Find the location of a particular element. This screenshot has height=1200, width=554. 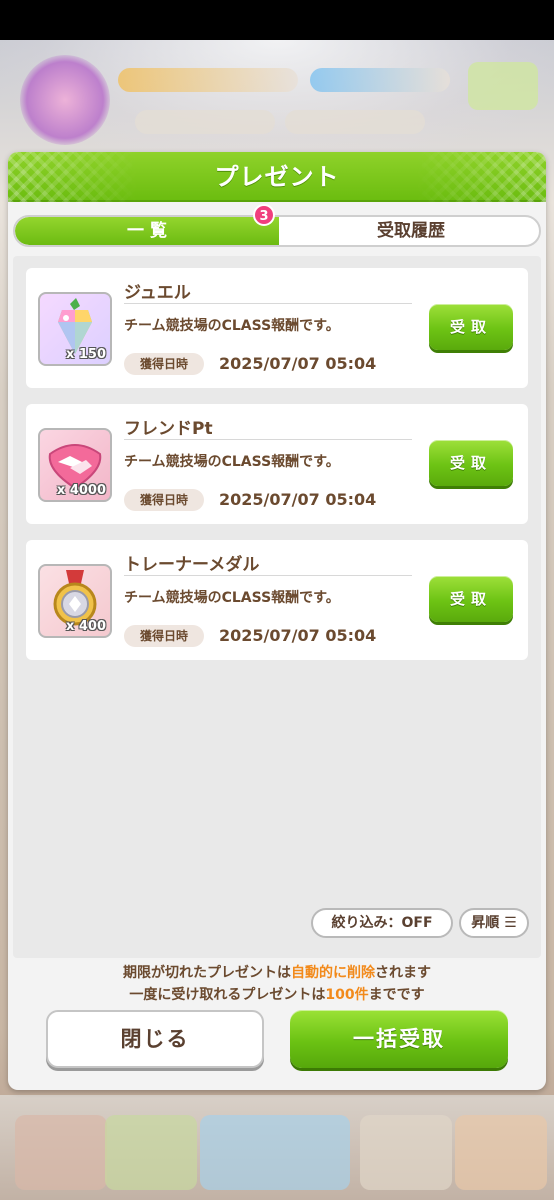

item-name: ジュエル is located at coordinates (157, 293).